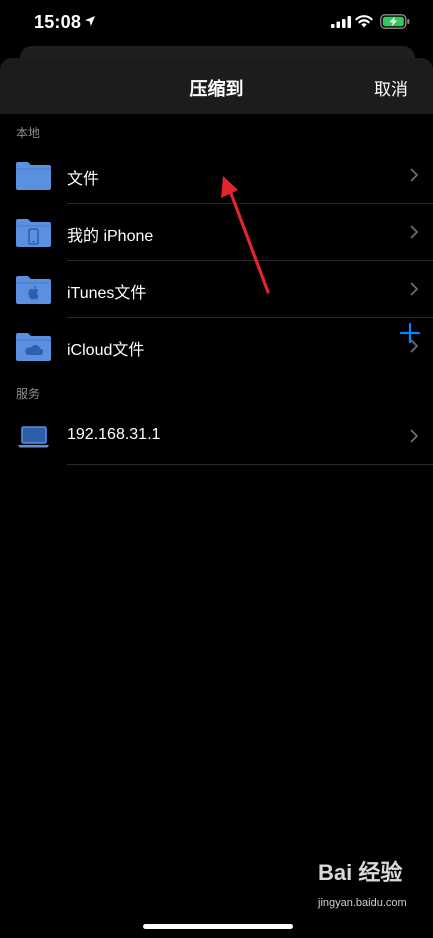 Image resolution: width=433 pixels, height=938 pixels. I want to click on laptop-icon, so click(33, 437).